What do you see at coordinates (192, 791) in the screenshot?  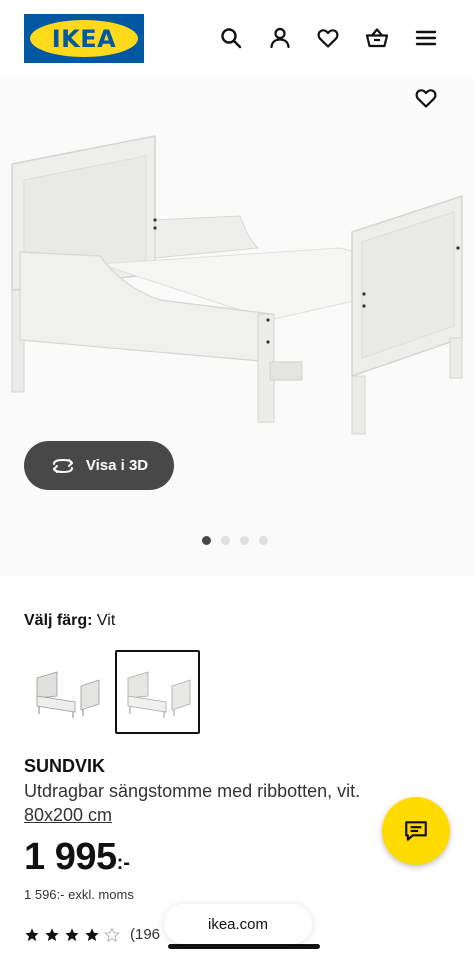 I see `product-description: Utdragbar sängstomme med ribbotten, vit.` at bounding box center [192, 791].